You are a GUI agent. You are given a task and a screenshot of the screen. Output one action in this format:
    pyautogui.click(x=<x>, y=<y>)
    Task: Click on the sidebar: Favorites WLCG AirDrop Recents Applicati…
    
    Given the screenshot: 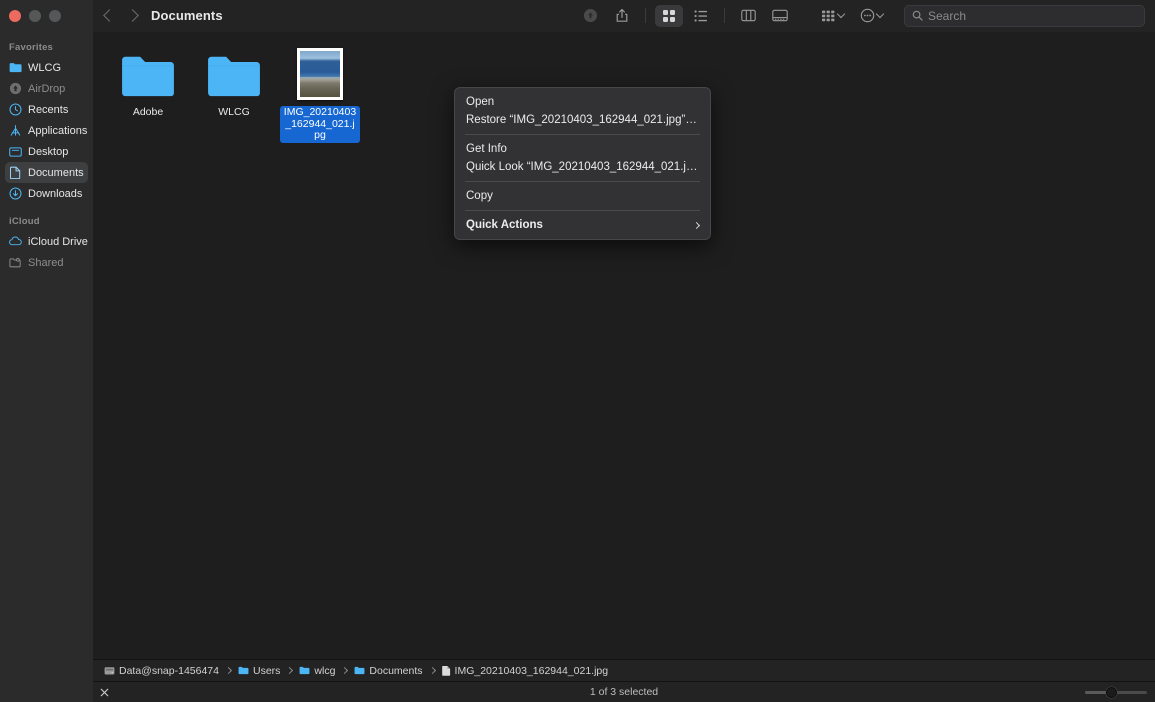 What is the action you would take?
    pyautogui.click(x=46, y=367)
    